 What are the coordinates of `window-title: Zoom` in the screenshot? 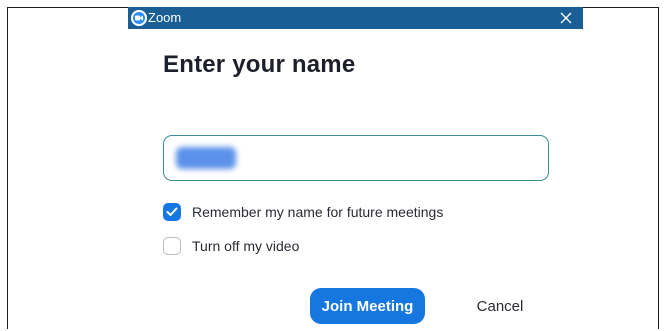 It's located at (165, 17).